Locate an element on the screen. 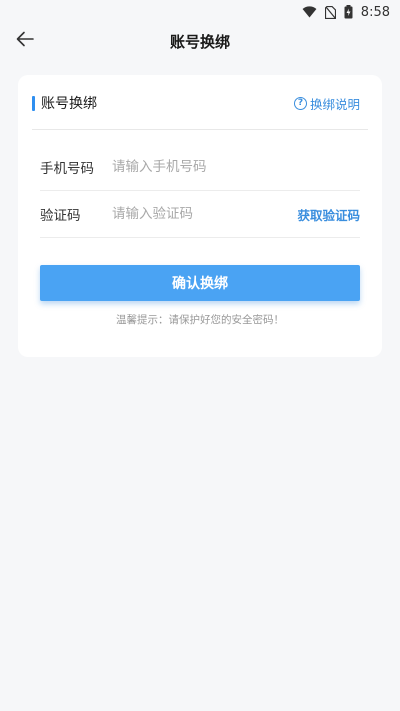  nav-bar: 账号换绑 is located at coordinates (200, 41).